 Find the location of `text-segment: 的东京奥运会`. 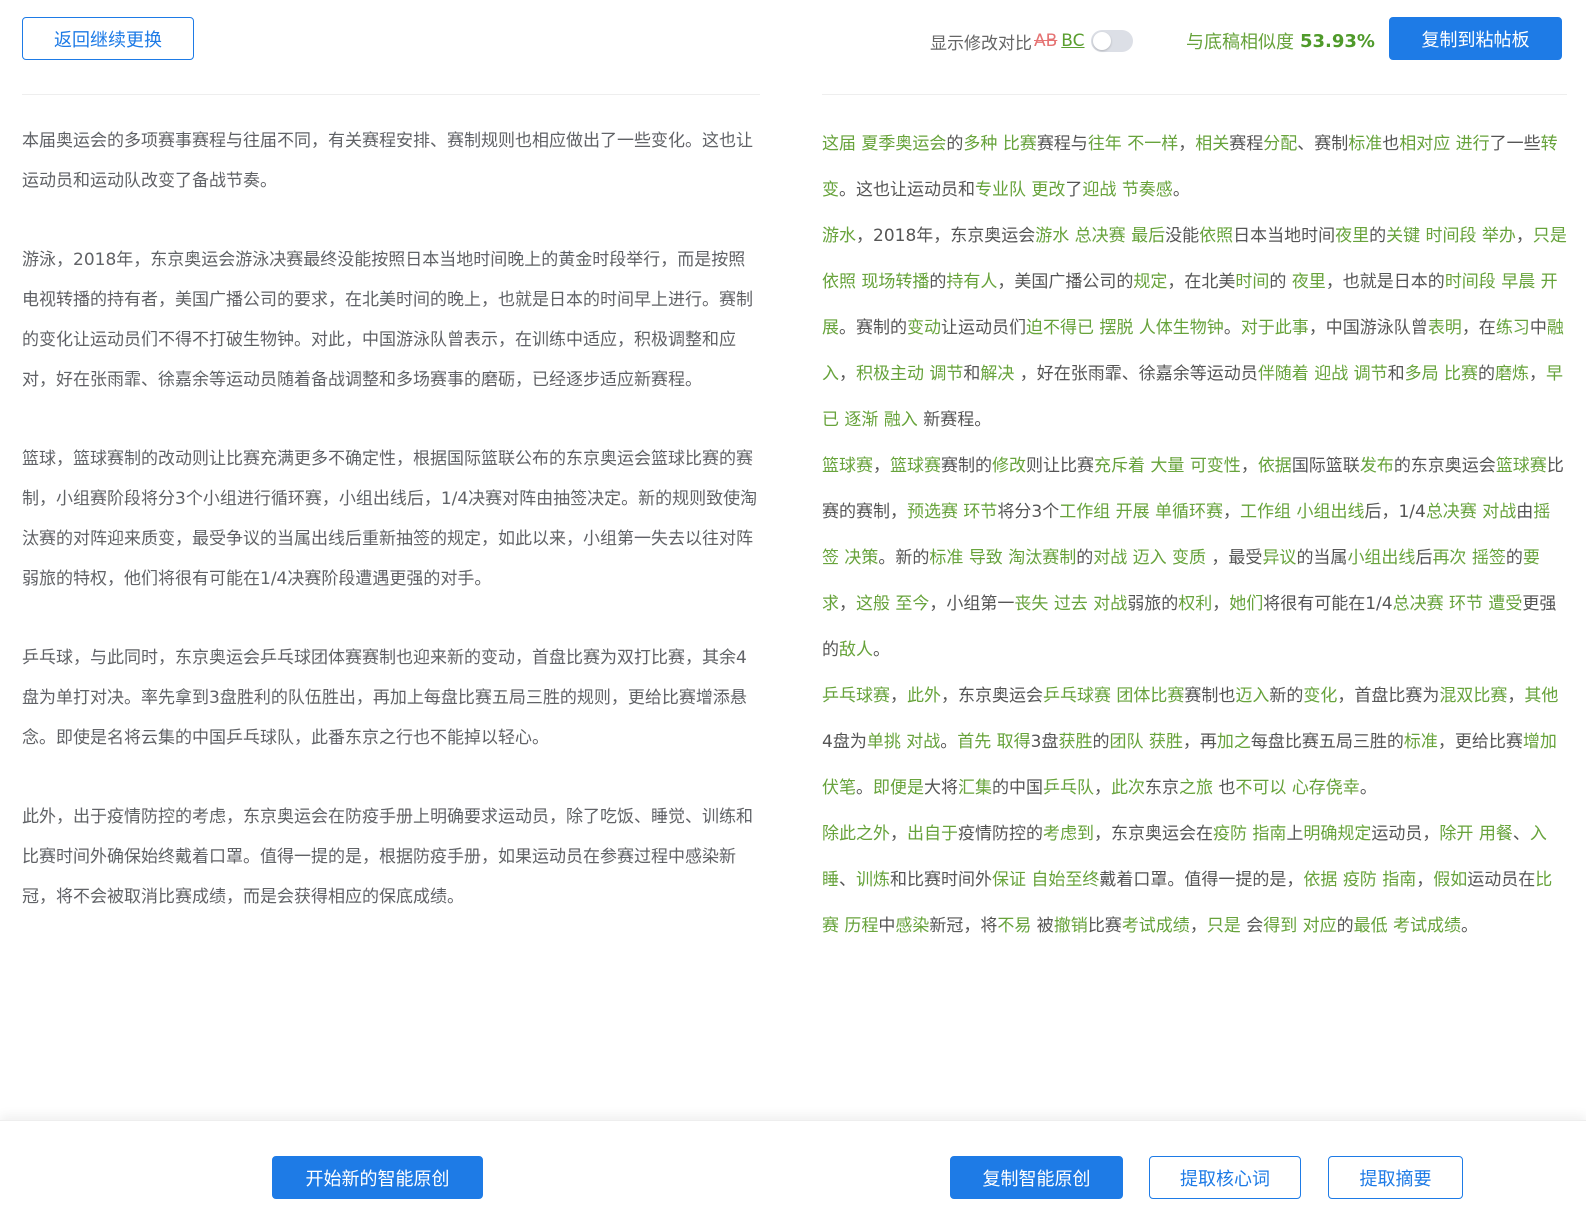

text-segment: 的东京奥运会 is located at coordinates (1444, 466).